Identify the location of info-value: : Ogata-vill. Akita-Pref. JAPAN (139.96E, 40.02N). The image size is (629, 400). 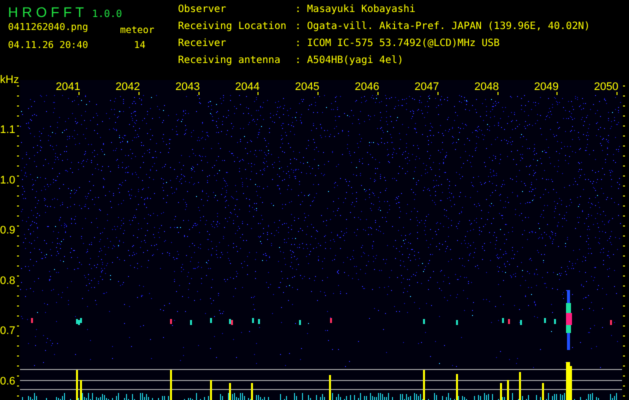
(442, 27).